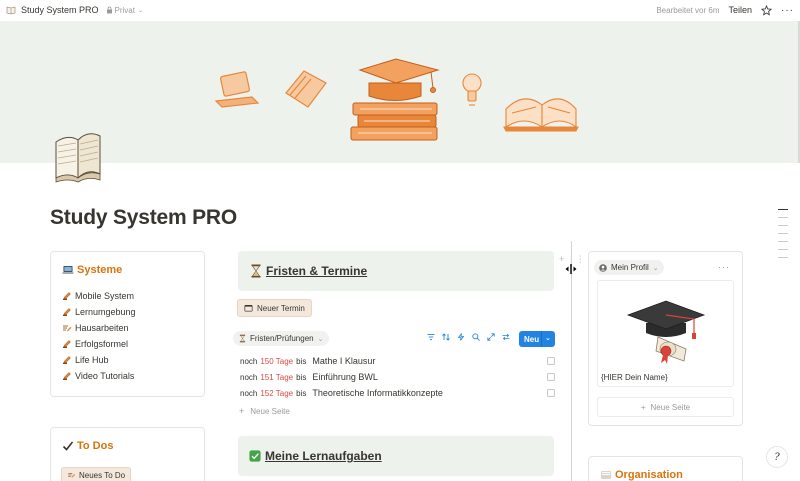 The height and width of the screenshot is (481, 800). What do you see at coordinates (537, 339) in the screenshot?
I see `new-entry-button: Neu ⌄` at bounding box center [537, 339].